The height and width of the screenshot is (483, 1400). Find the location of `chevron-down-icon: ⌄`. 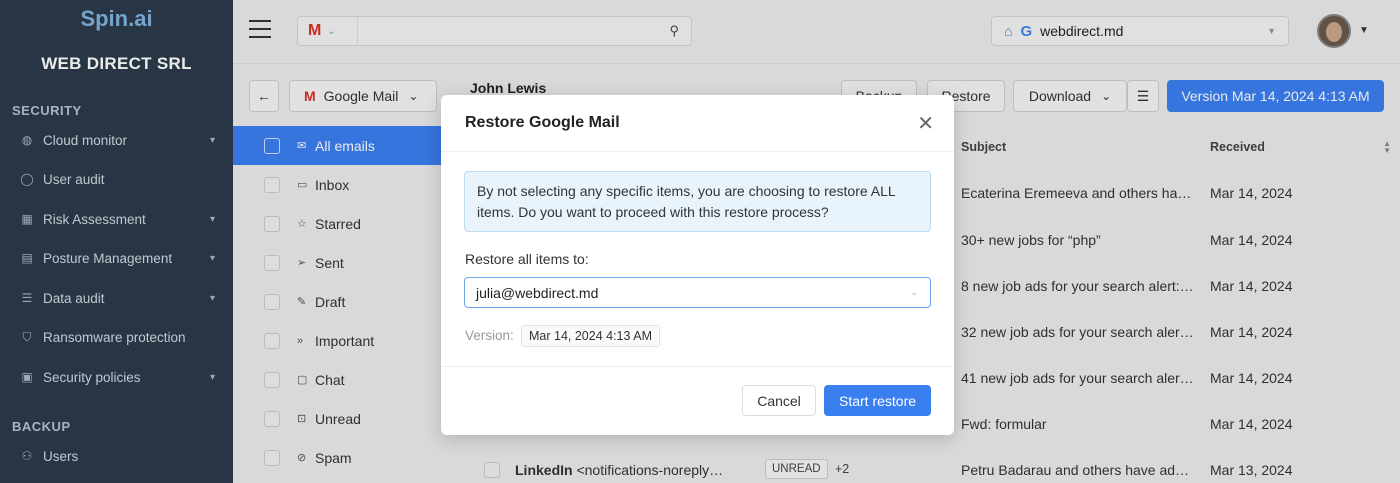

chevron-down-icon: ⌄ is located at coordinates (914, 292).